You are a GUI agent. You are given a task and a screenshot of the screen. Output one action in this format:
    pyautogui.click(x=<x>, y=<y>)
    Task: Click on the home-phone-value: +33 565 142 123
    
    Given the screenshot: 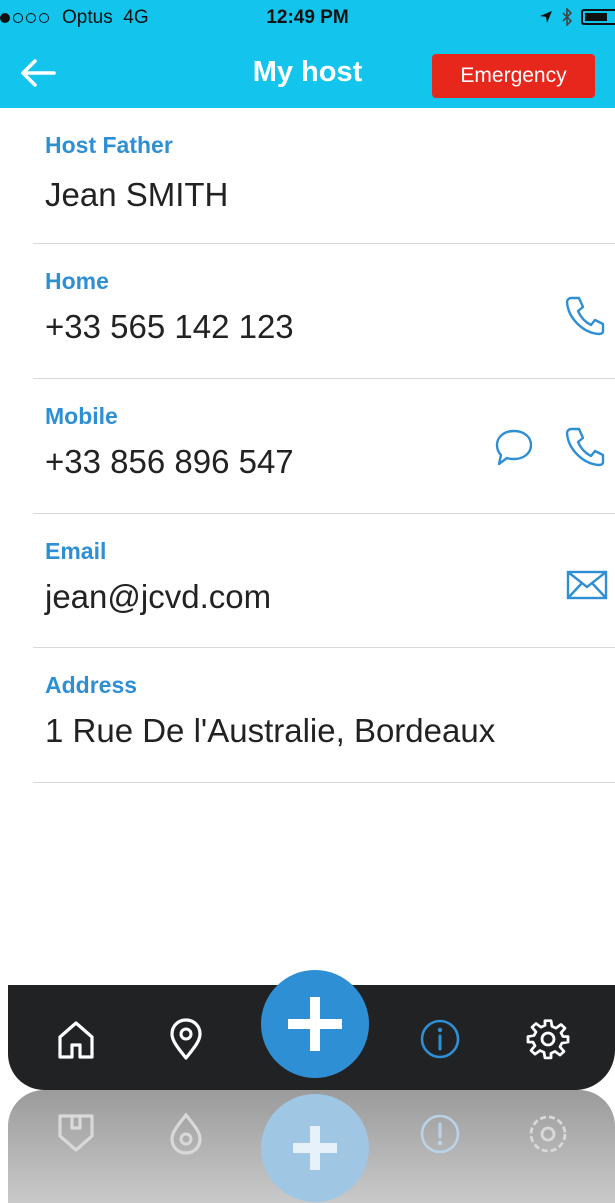 What is the action you would take?
    pyautogui.click(x=169, y=327)
    